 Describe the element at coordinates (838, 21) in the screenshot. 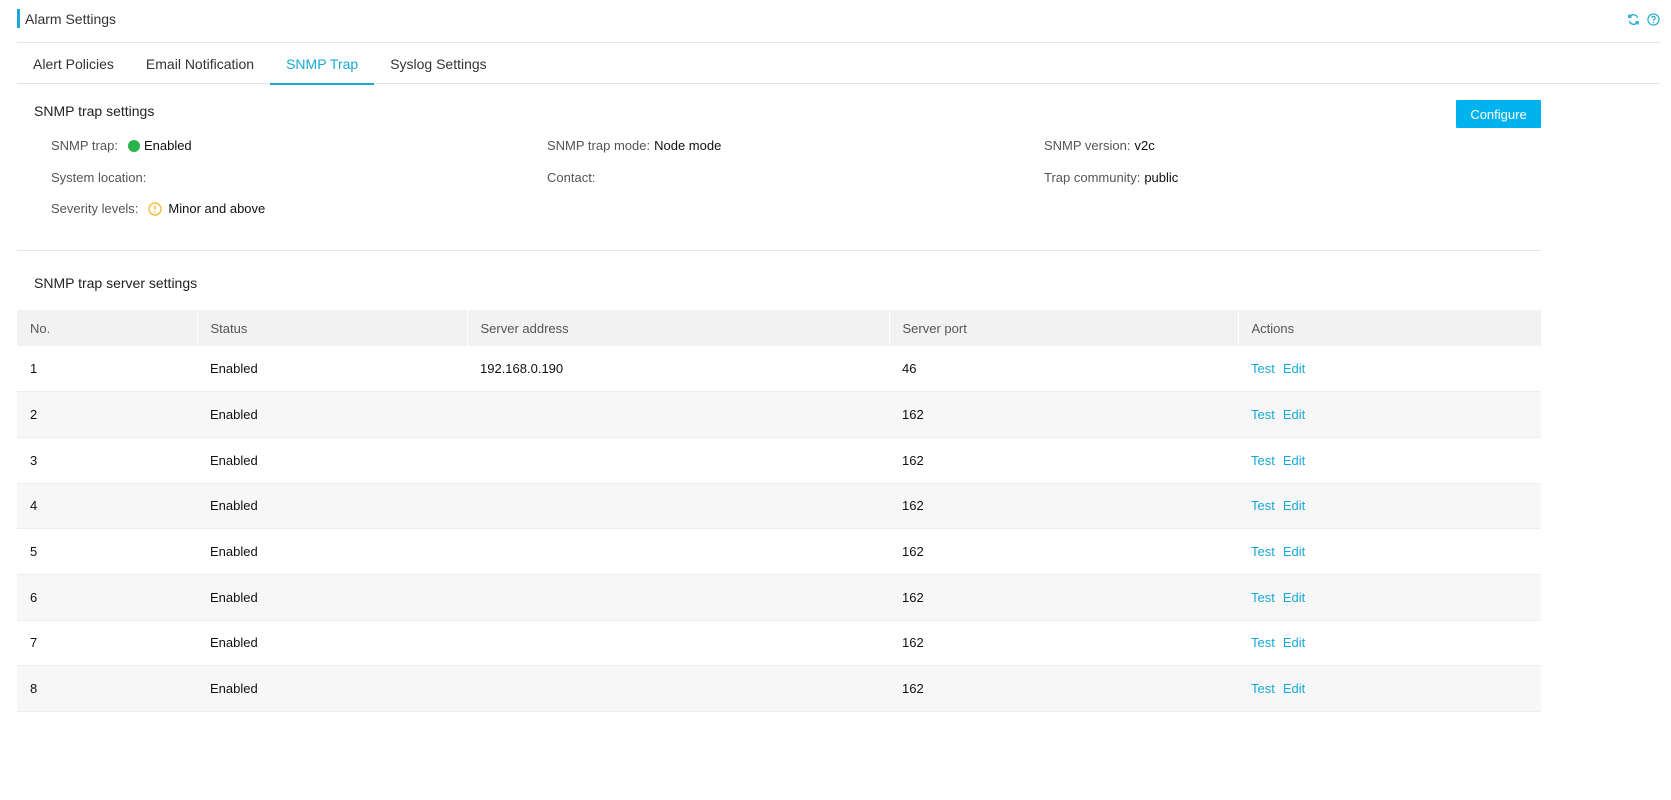

I see `page-header: Alarm Settings` at that location.